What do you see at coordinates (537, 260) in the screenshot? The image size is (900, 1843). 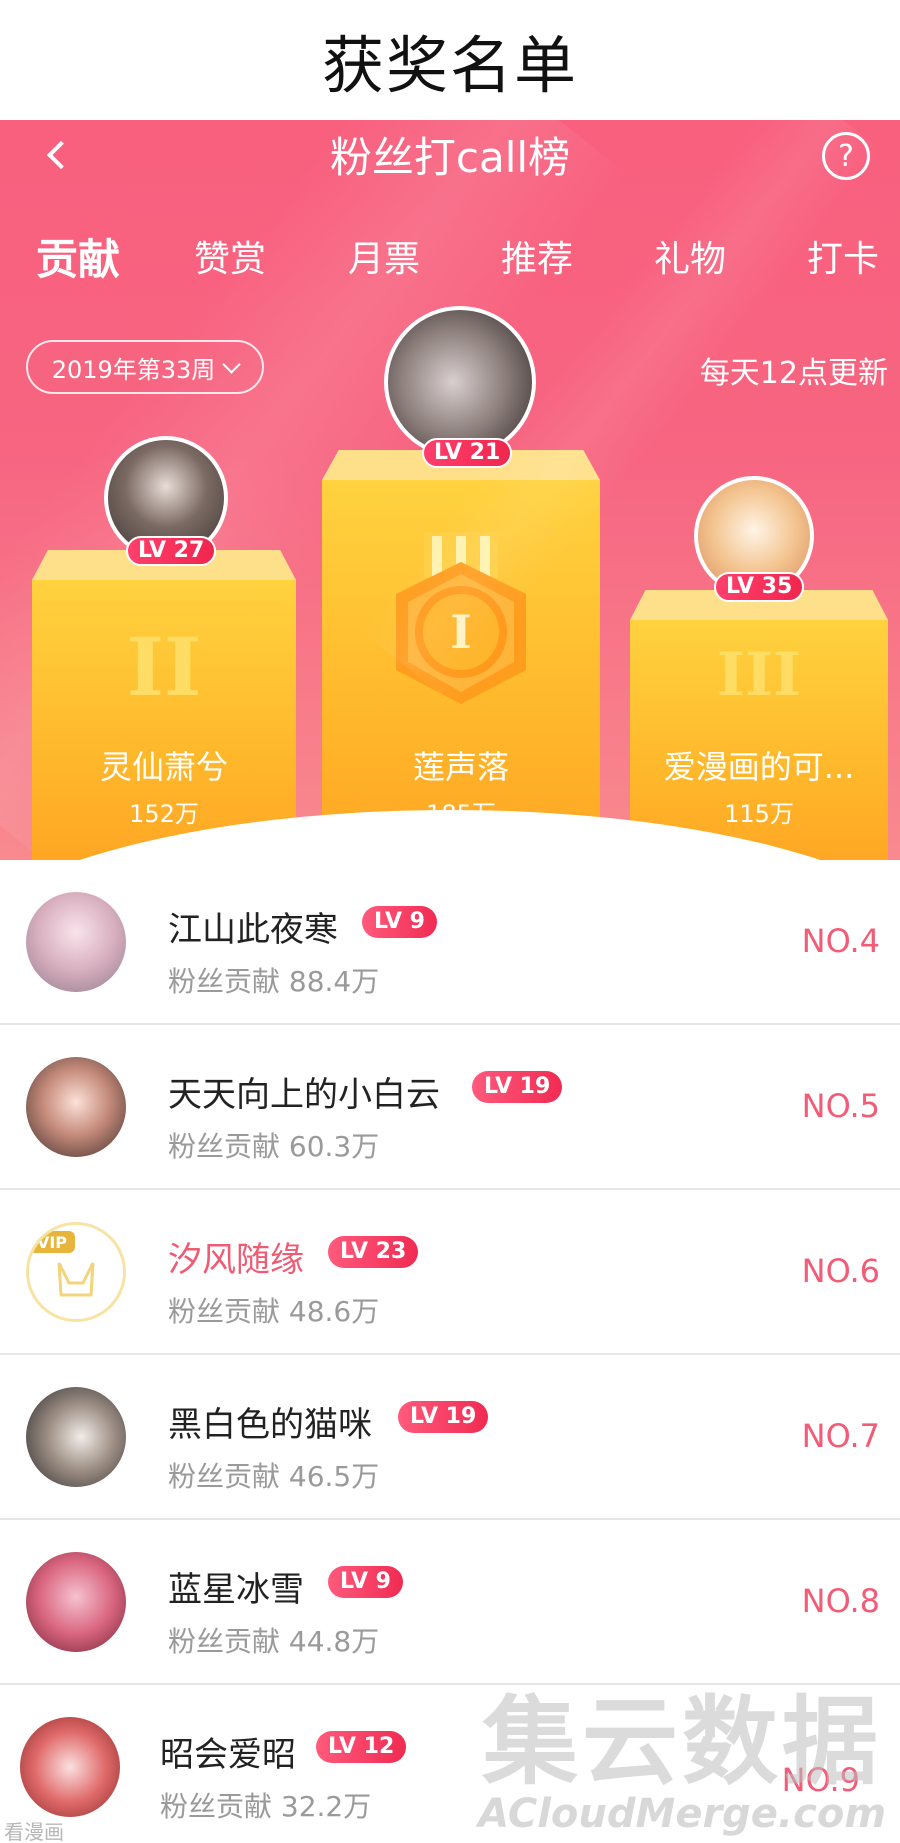 I see `tab-recommend: 推荐` at bounding box center [537, 260].